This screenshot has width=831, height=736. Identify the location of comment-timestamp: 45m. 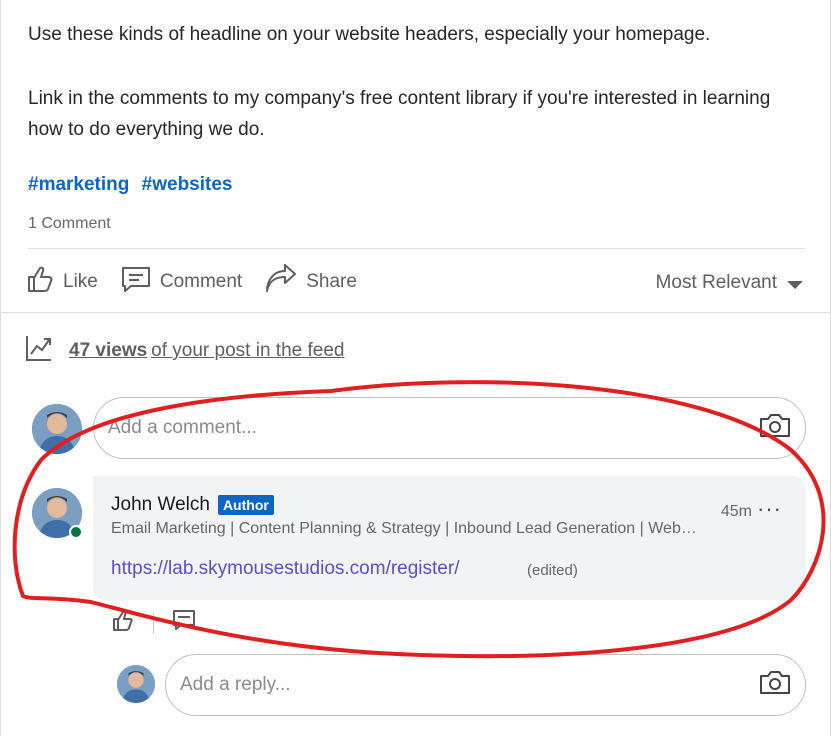
(736, 511).